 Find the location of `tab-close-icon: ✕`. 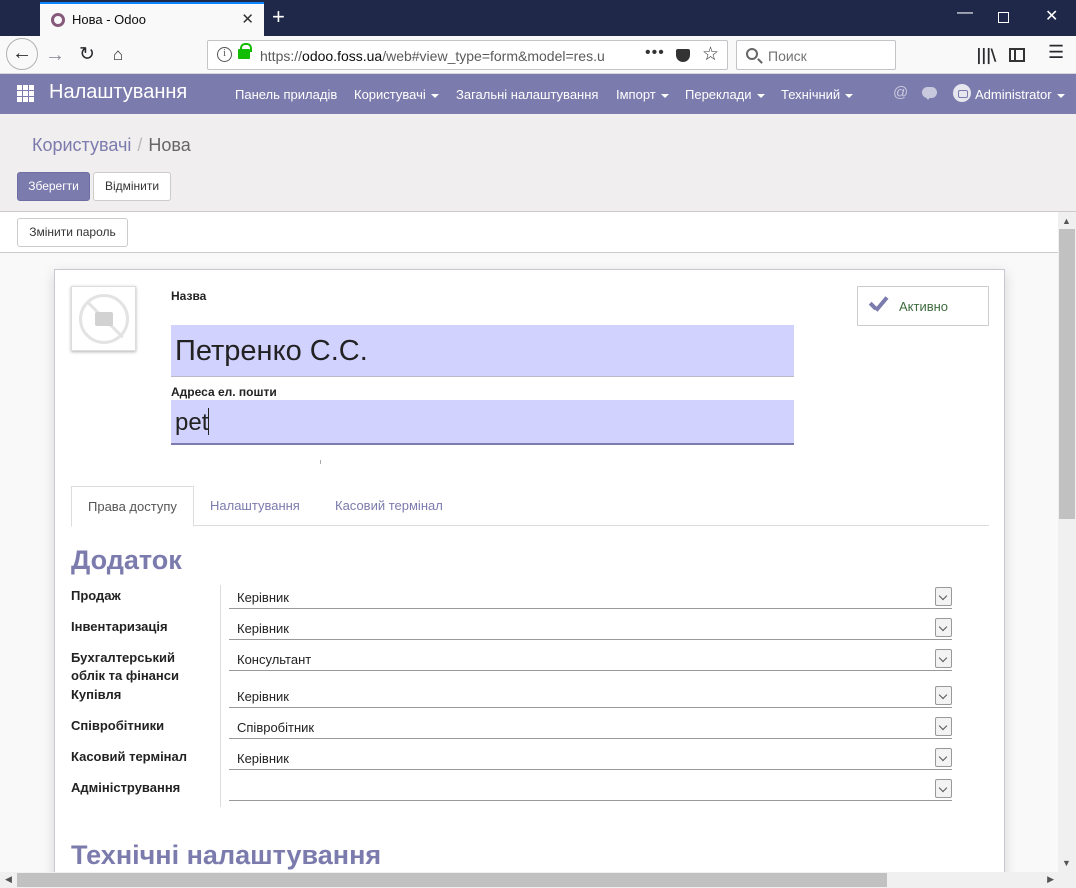

tab-close-icon: ✕ is located at coordinates (247, 19).